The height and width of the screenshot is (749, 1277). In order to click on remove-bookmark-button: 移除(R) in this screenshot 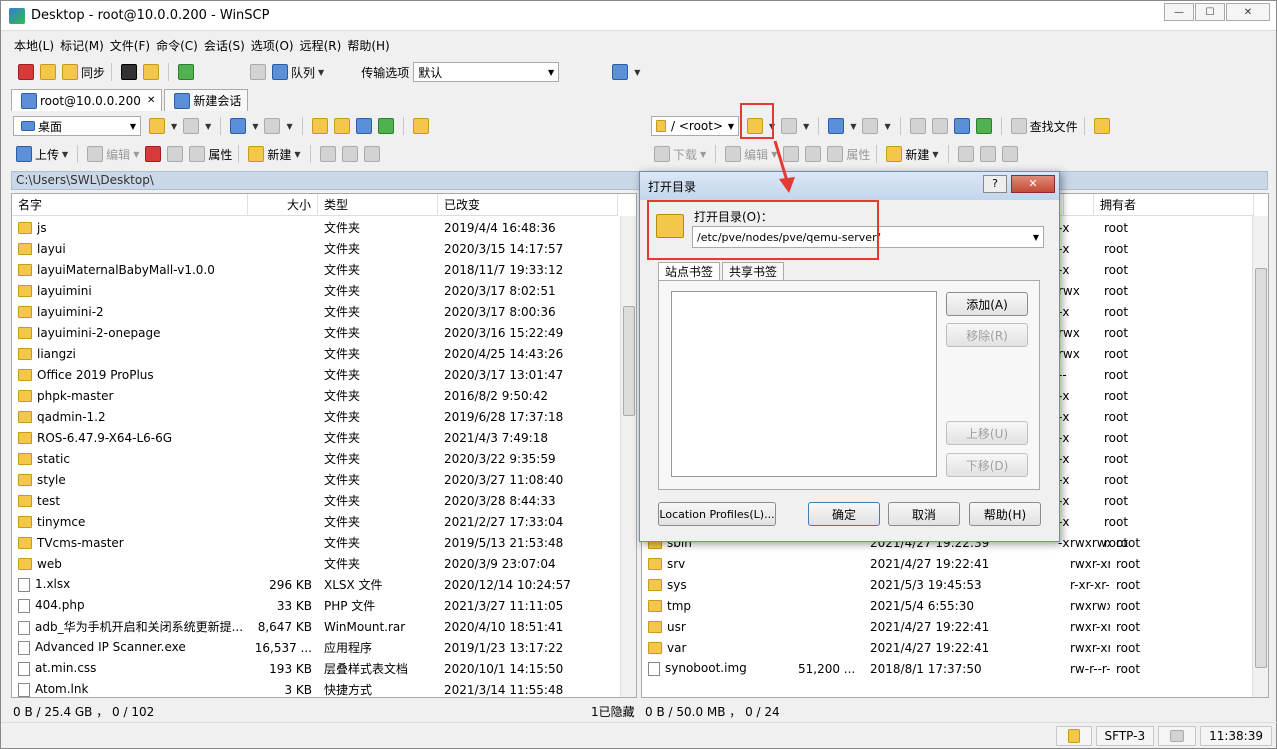, I will do `click(987, 335)`.